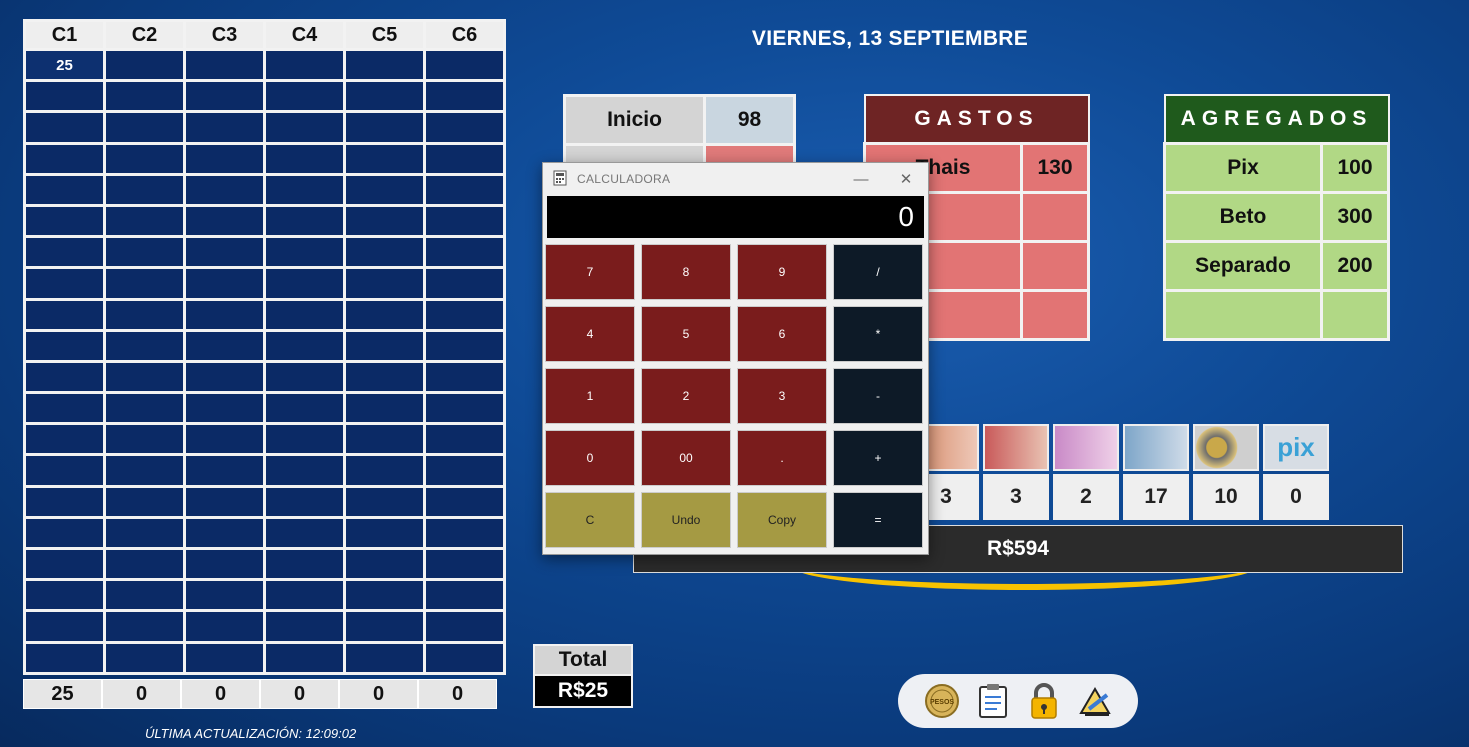  What do you see at coordinates (942, 701) in the screenshot?
I see `pesos-coin-icon: PESOS` at bounding box center [942, 701].